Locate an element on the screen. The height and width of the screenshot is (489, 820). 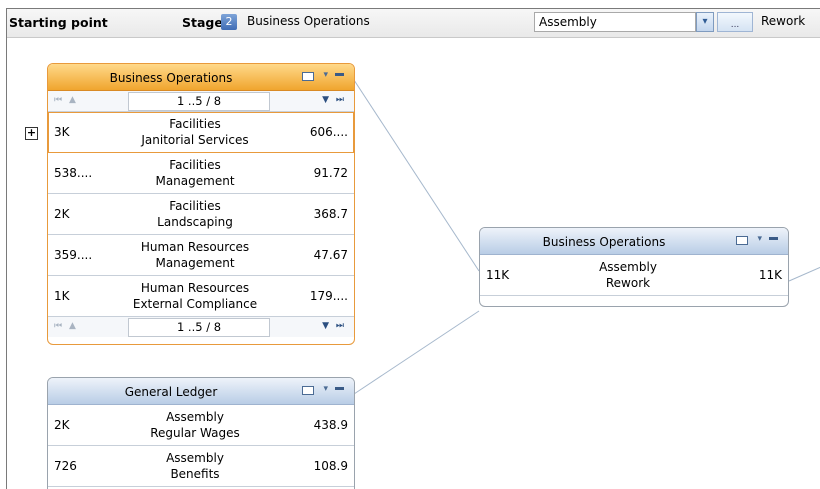
row-label: Facilities Landscaping is located at coordinates (195, 214).